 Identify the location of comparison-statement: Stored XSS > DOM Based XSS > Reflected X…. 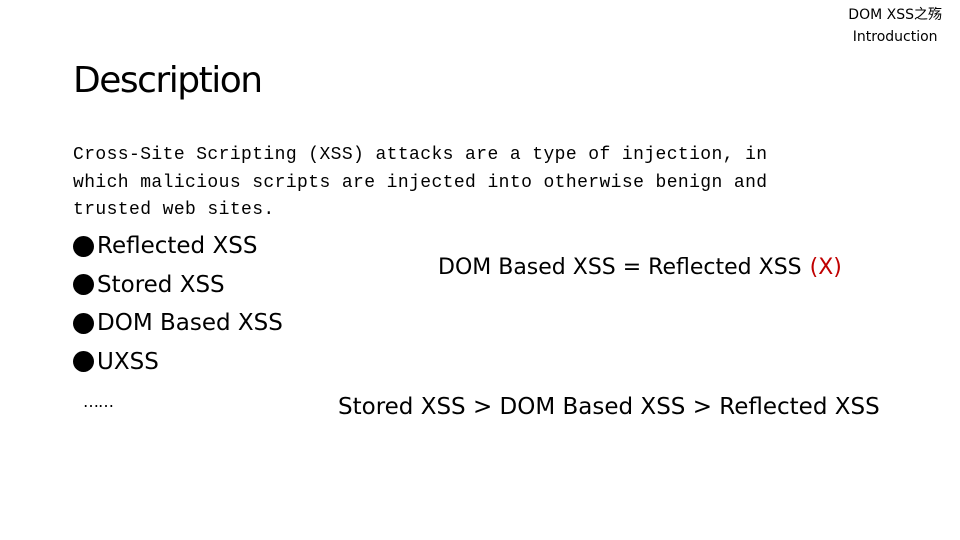
(609, 407).